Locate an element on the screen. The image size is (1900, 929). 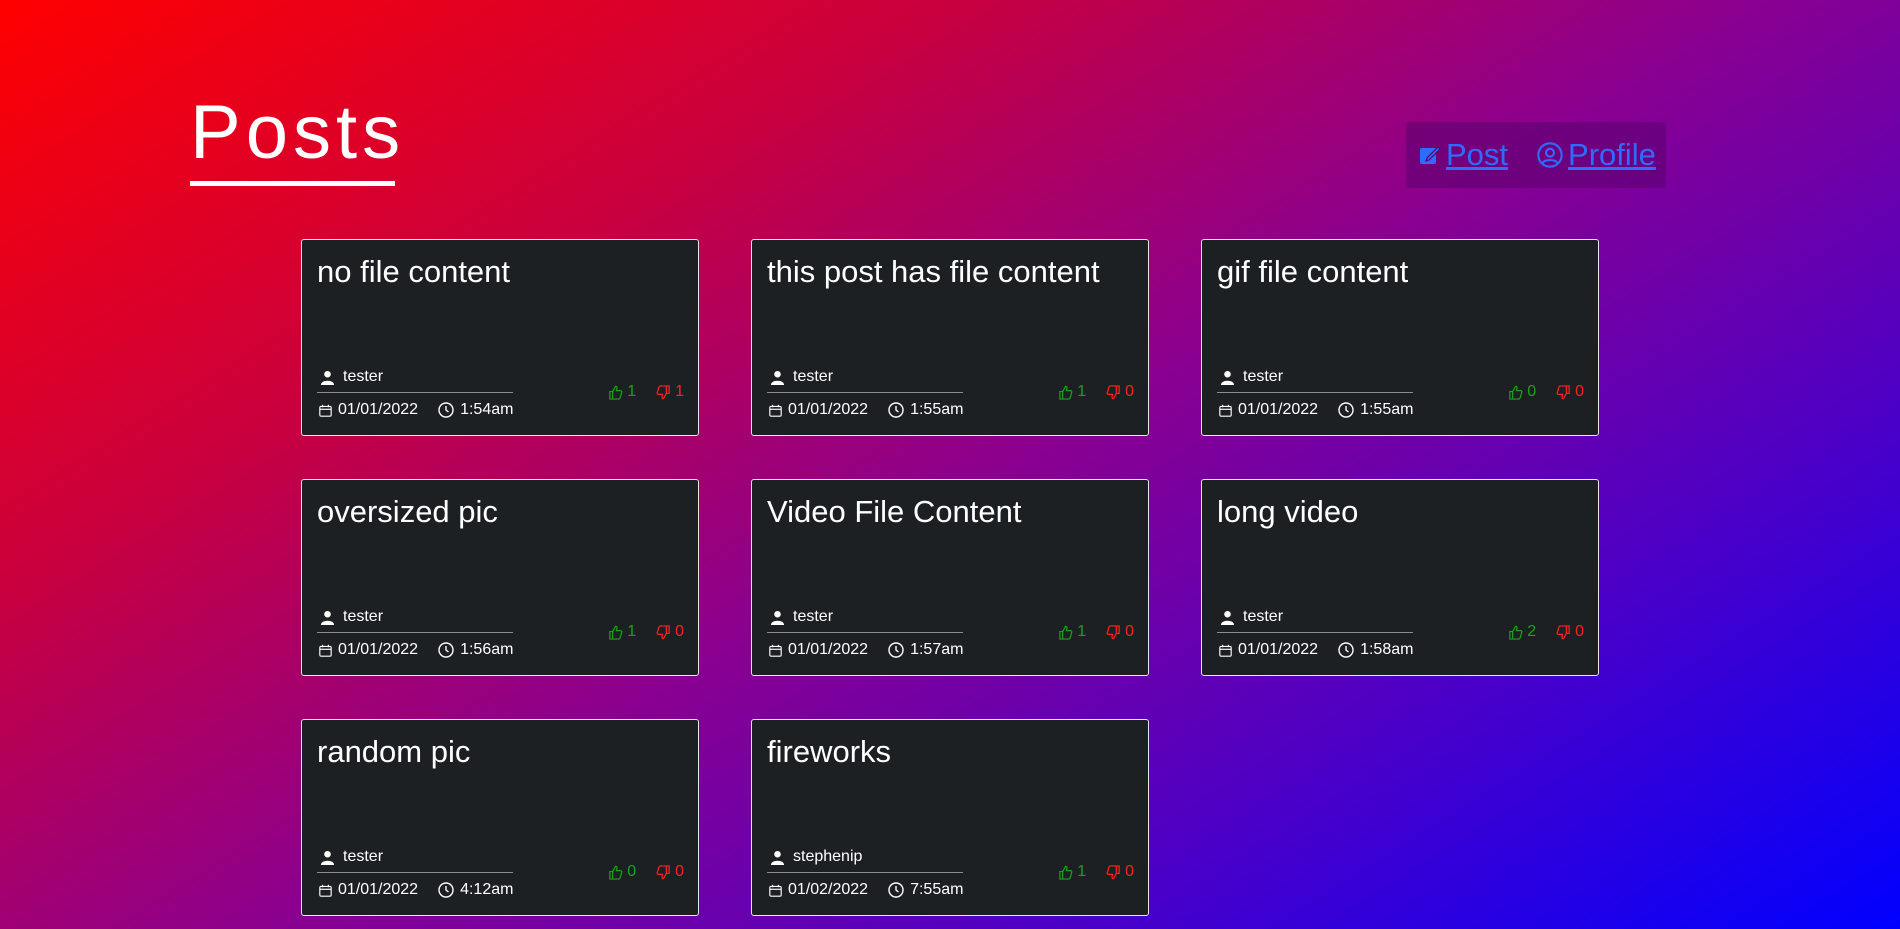
new-post-link: Post is located at coordinates (1463, 155).